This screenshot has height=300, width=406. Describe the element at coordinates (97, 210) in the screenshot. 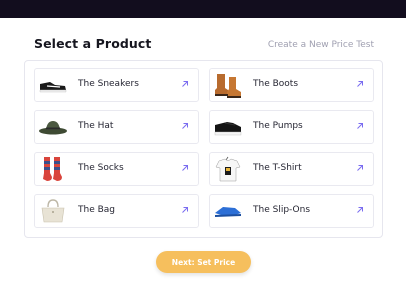

I see `product-label: The Bag` at that location.